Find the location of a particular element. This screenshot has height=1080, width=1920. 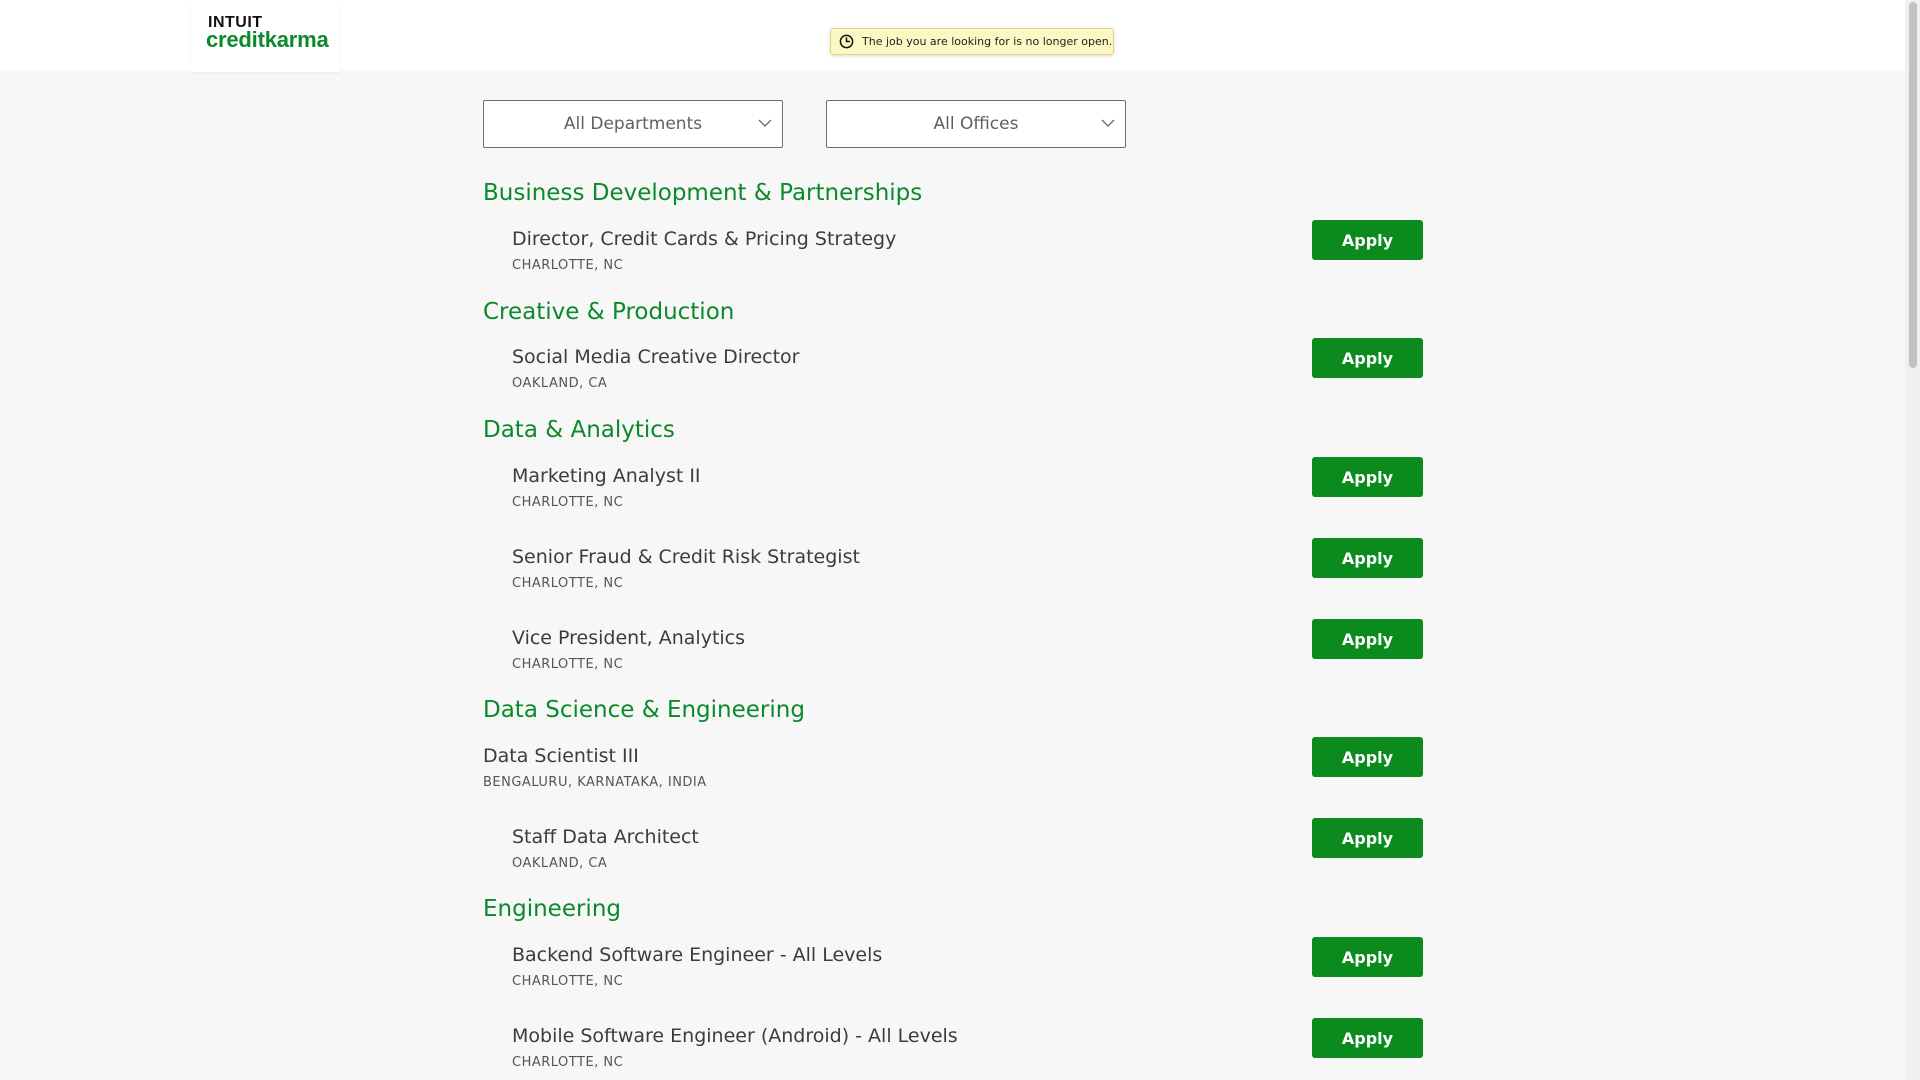

scrollbar-thumb is located at coordinates (1913, 185).